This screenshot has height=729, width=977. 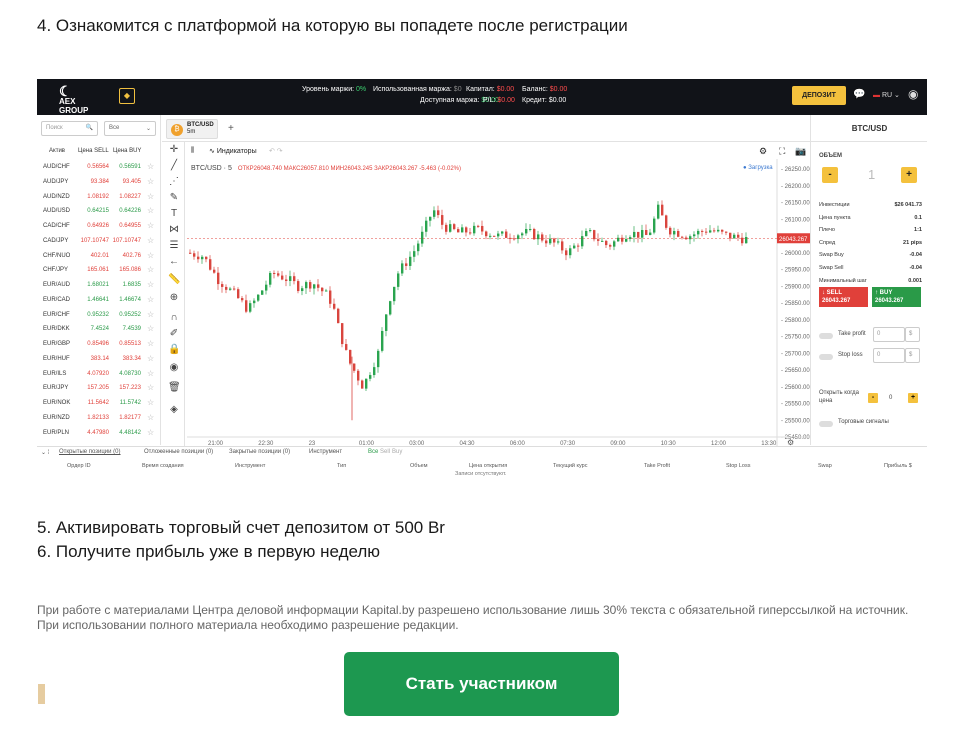 What do you see at coordinates (843, 297) in the screenshot?
I see `sell-button: ↓ SELL 26043.267` at bounding box center [843, 297].